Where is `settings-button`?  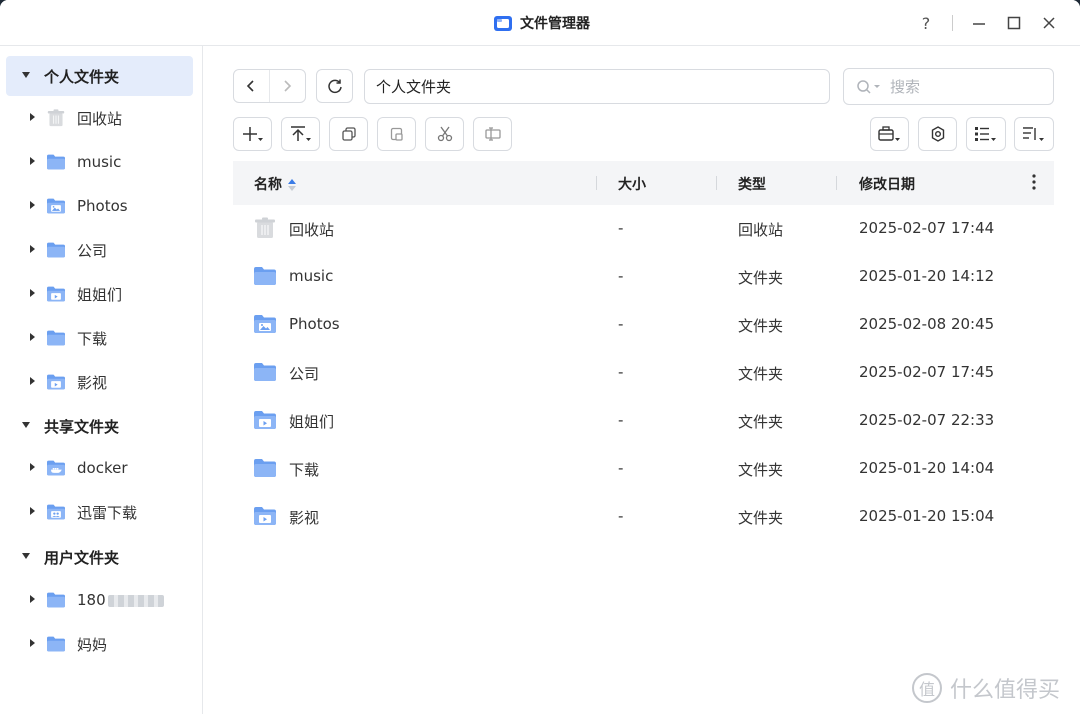 settings-button is located at coordinates (937, 134).